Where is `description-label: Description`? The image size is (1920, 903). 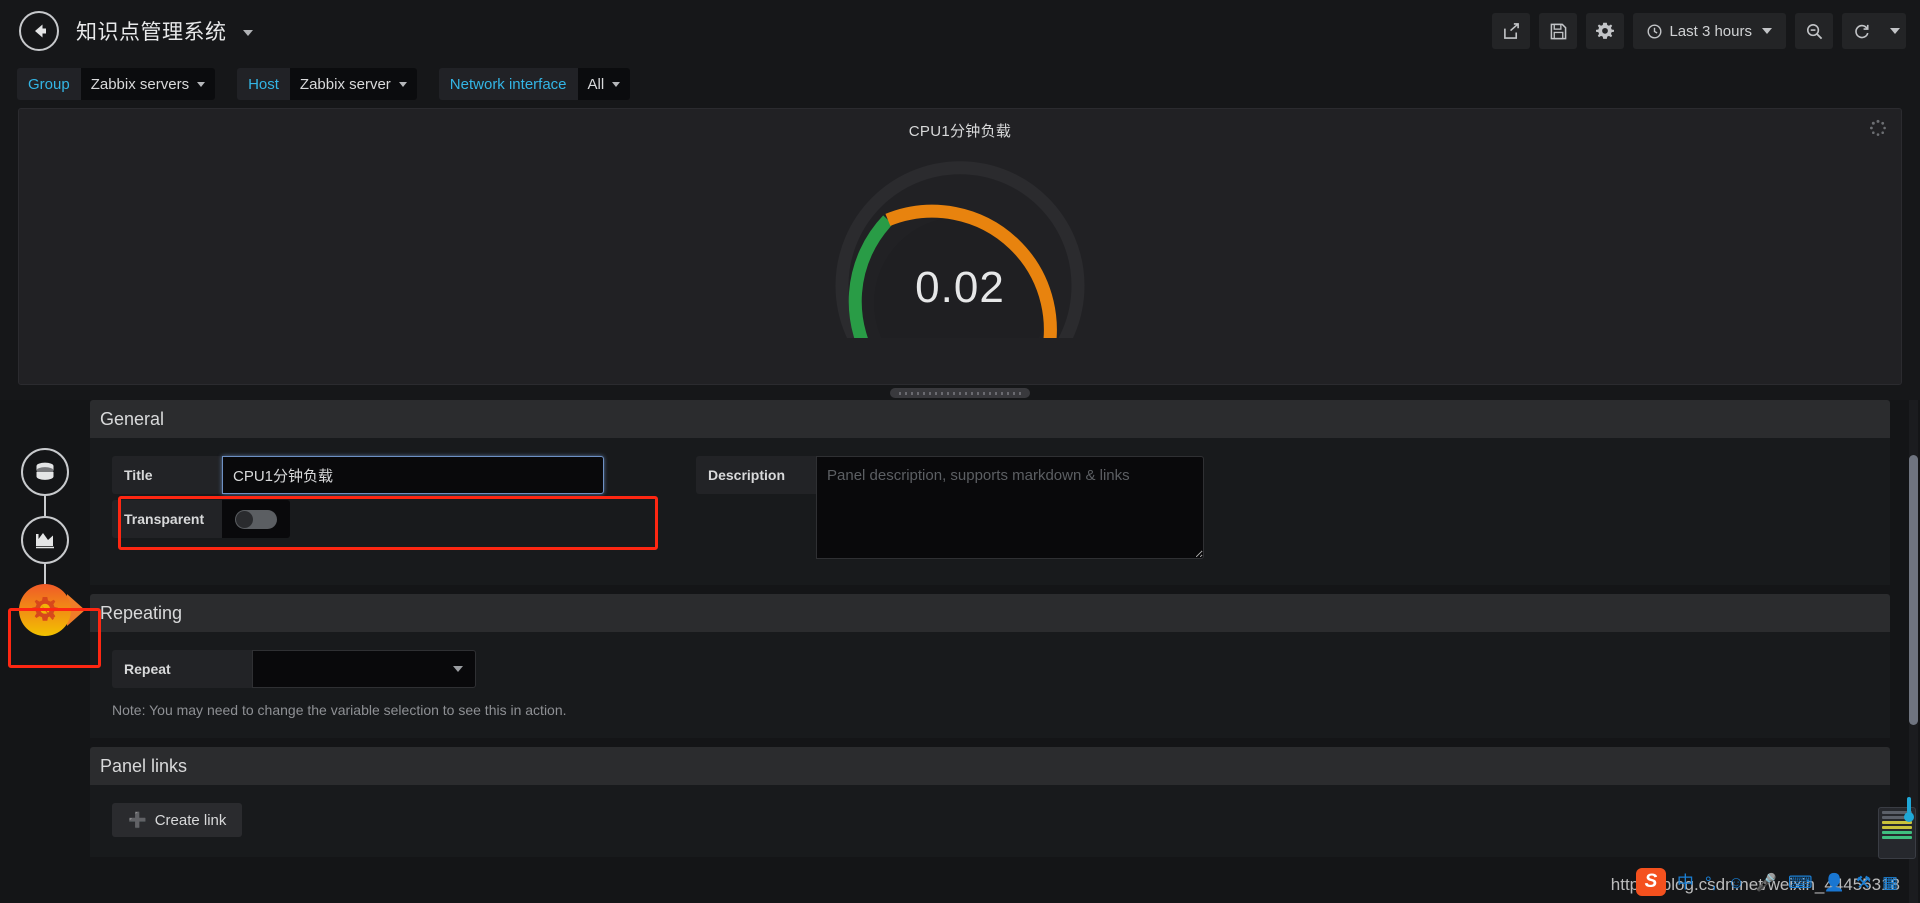 description-label: Description is located at coordinates (756, 475).